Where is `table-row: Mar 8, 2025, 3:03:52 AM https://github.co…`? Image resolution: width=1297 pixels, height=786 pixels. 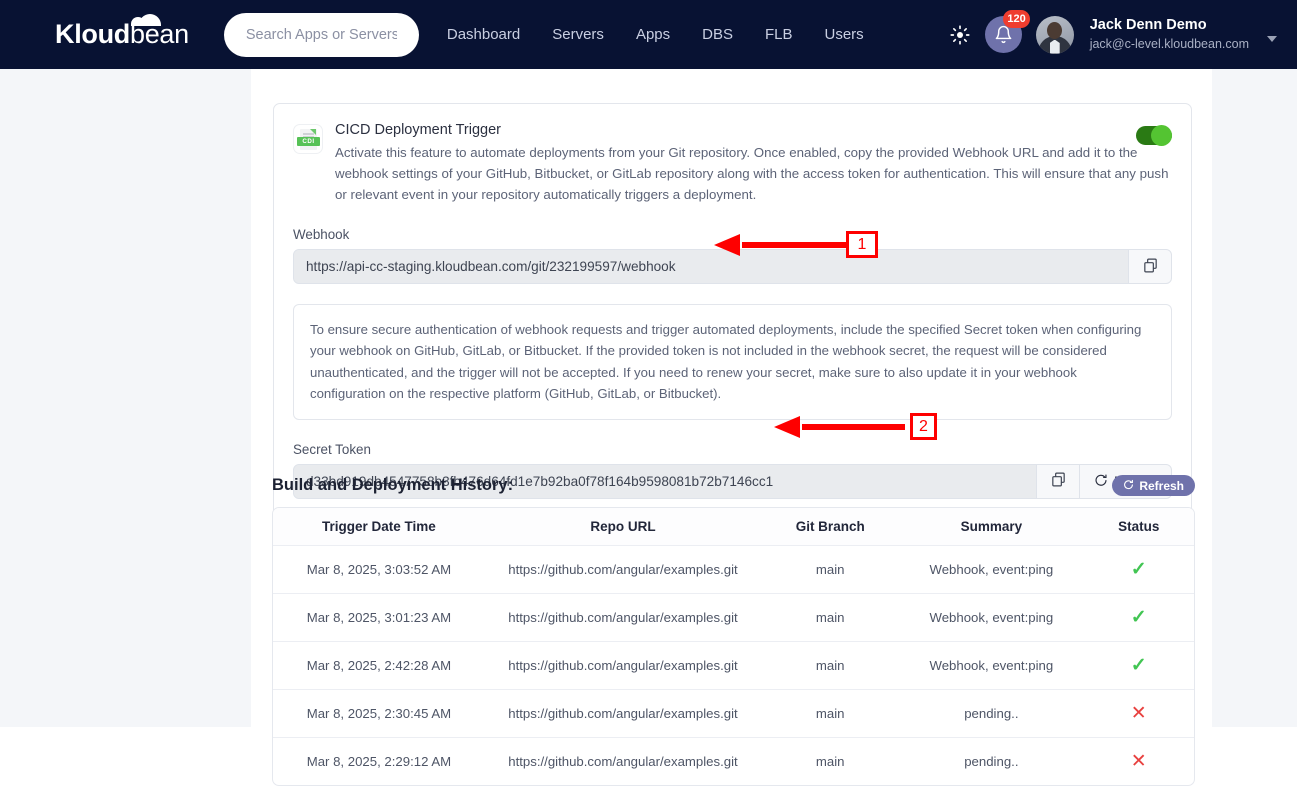 table-row: Mar 8, 2025, 3:03:52 AM https://github.co… is located at coordinates (733, 569).